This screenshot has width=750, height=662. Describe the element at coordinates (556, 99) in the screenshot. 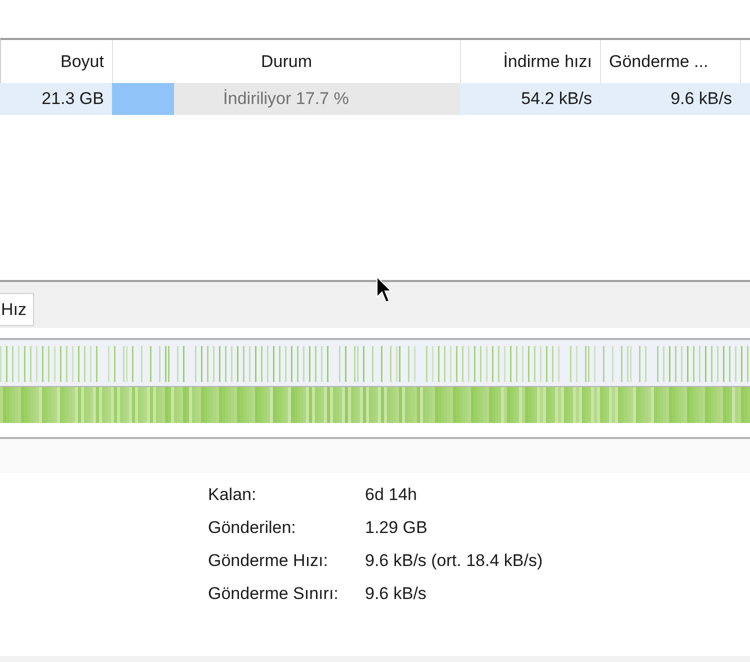

I see `table-cell-text: 54.2 kB/s` at that location.